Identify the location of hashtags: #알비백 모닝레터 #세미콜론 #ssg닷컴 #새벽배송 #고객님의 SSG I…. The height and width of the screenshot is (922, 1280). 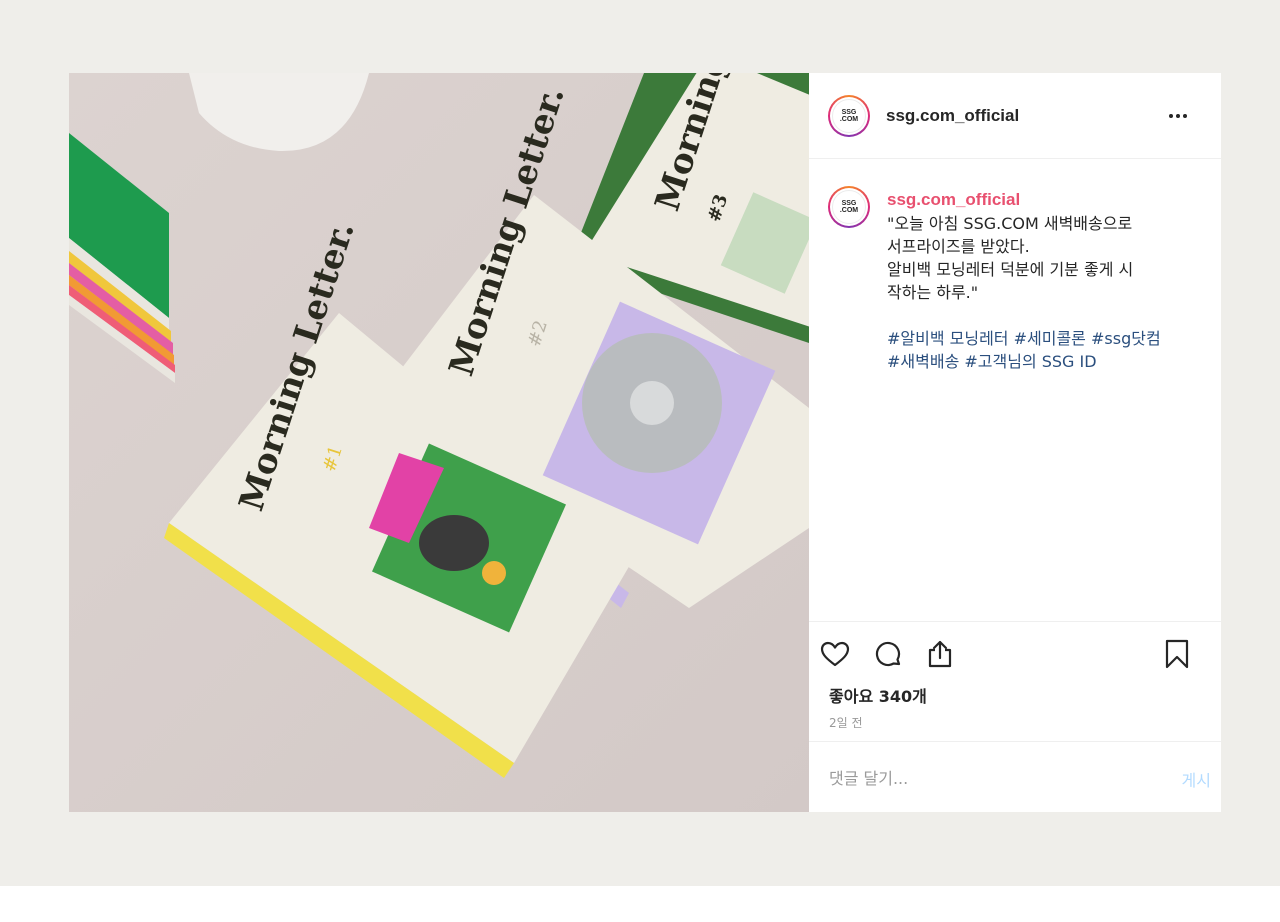
(1037, 350).